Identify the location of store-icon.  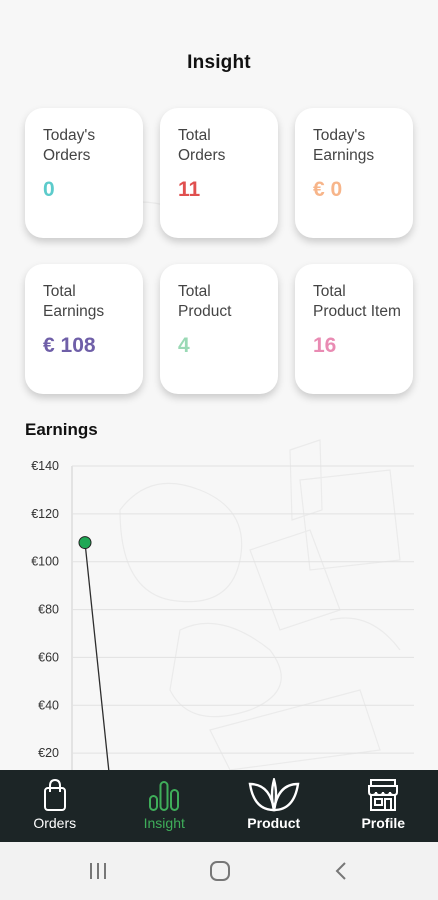
(383, 795).